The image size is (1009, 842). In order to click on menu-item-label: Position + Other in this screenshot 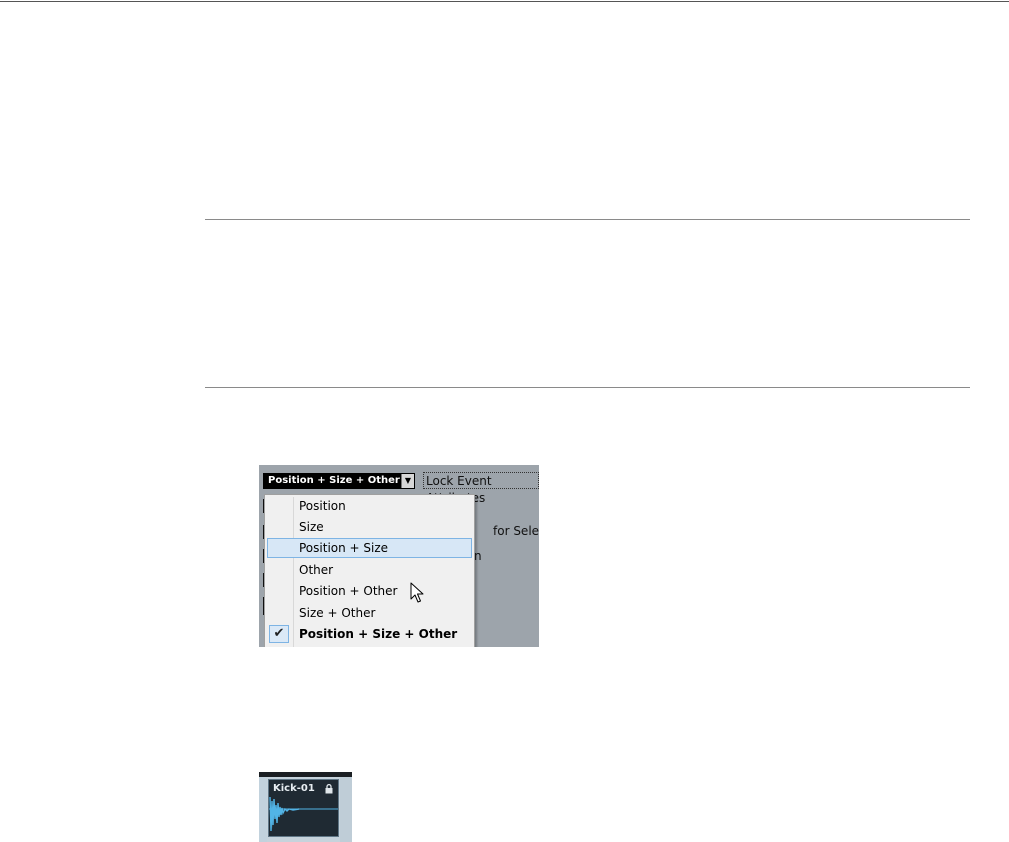, I will do `click(348, 591)`.